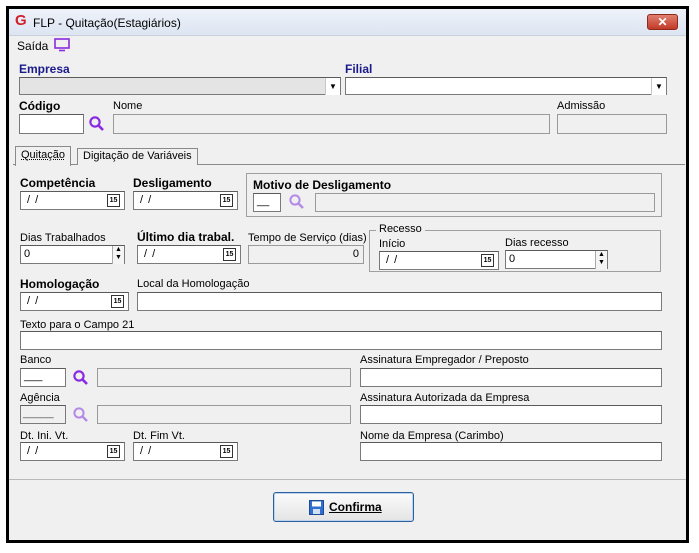 The width and height of the screenshot is (699, 553). I want to click on agencia-code-input: _____, so click(43, 414).